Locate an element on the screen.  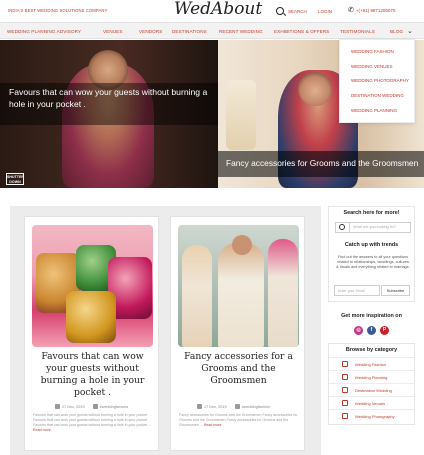
site-tagline: INDIA'S BEST WEDDING SOLUTIONS COMPANY is located at coordinates (58, 10).